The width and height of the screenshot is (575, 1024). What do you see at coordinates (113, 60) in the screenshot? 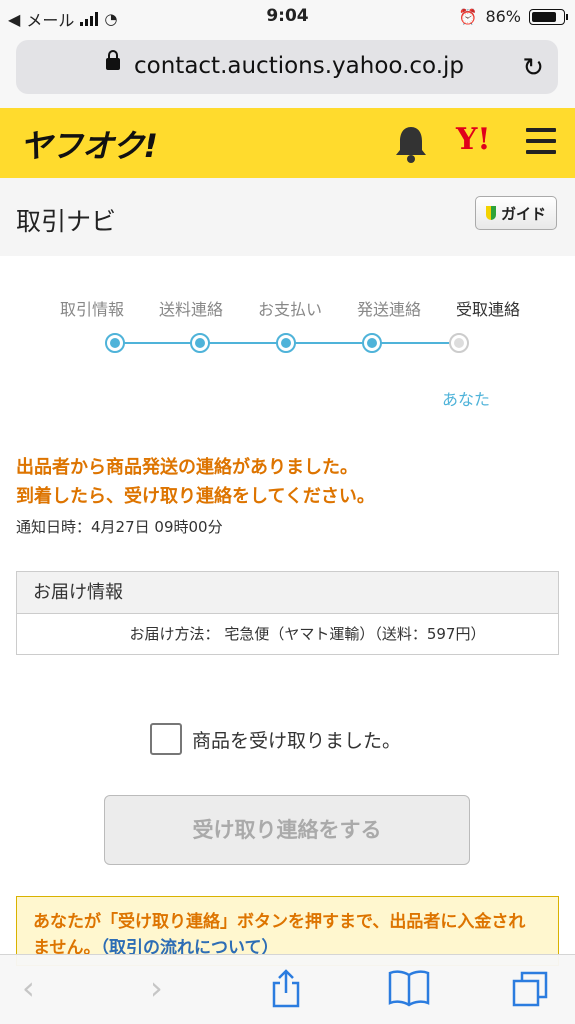
I see `lock-icon` at bounding box center [113, 60].